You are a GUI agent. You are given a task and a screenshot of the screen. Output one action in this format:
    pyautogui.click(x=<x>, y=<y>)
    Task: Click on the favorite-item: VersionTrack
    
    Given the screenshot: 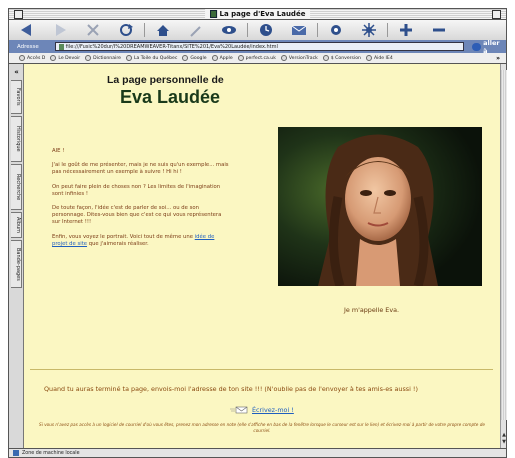 What is the action you would take?
    pyautogui.click(x=299, y=58)
    